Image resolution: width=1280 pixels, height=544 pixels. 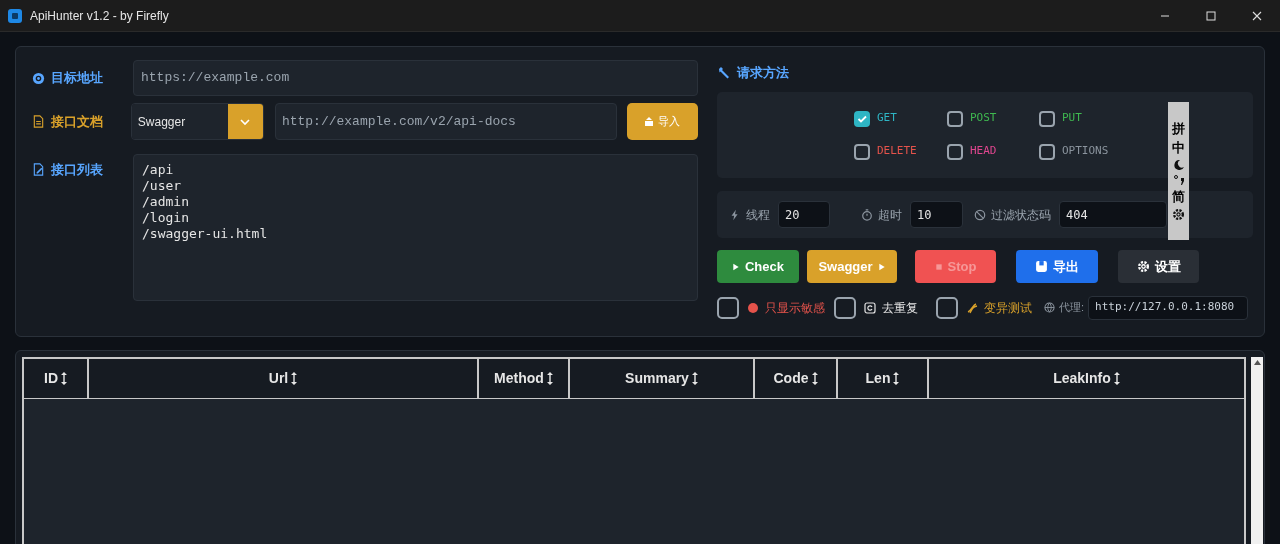 I want to click on method-checkbox: PUT, so click(x=1099, y=118).